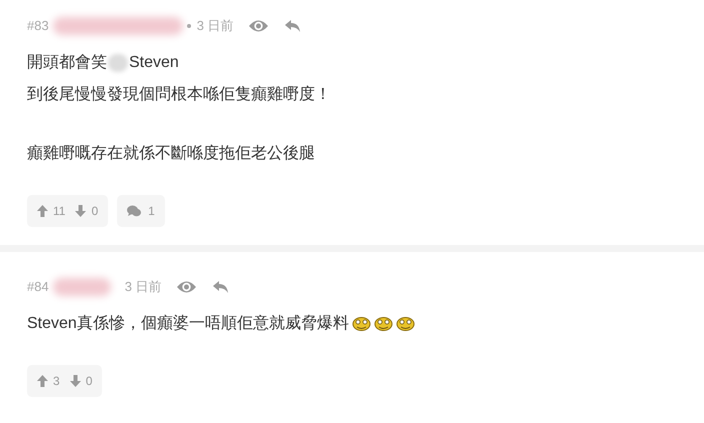 Image resolution: width=704 pixels, height=423 pixels. Describe the element at coordinates (179, 94) in the screenshot. I see `comment-text: 到後尾慢慢發現個問根本喺佢隻癲雞嘢度！` at that location.